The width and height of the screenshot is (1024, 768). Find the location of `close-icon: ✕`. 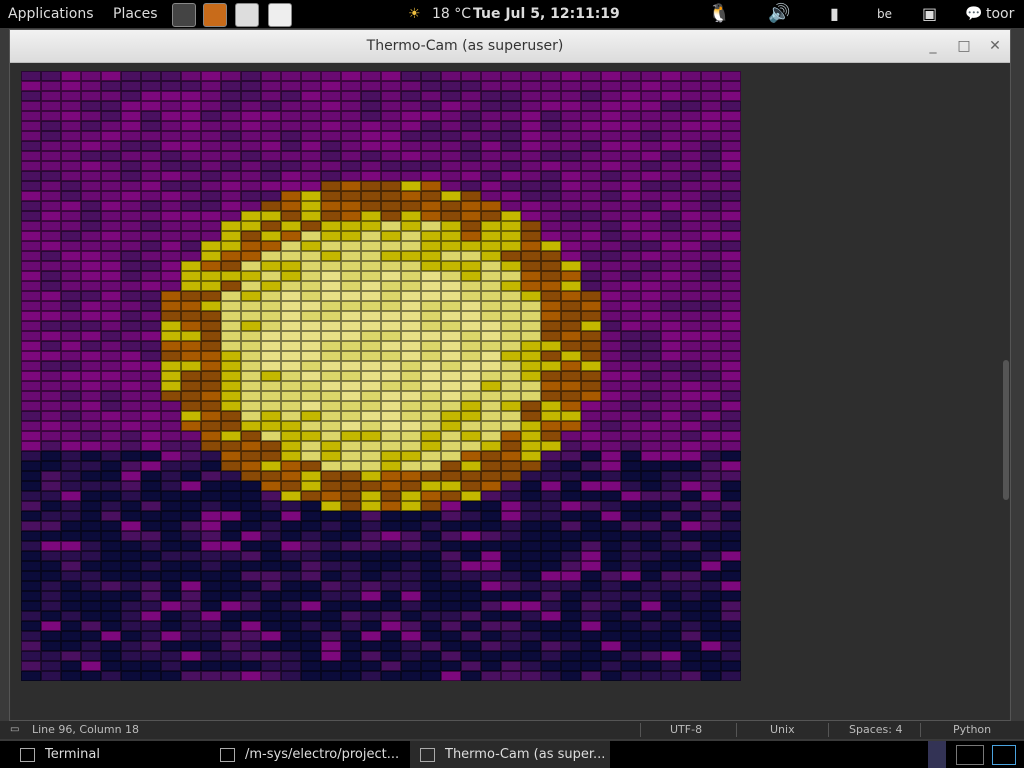

close-icon: ✕ is located at coordinates (995, 46).